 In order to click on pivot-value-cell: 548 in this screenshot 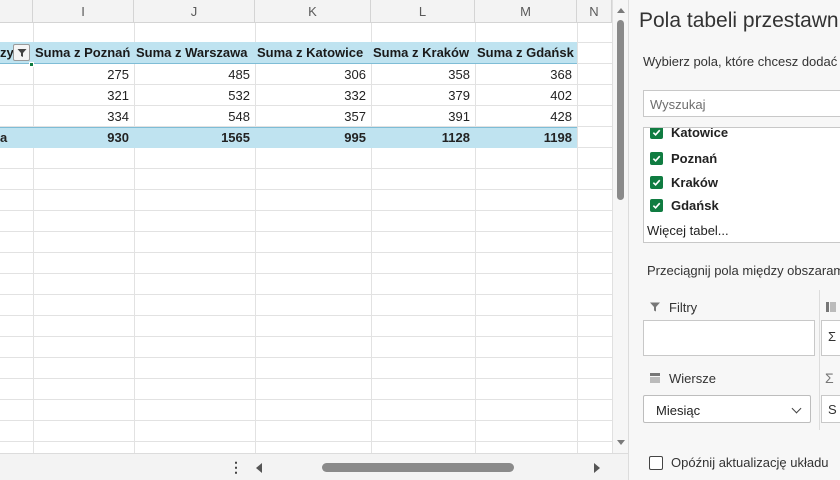, I will do `click(194, 116)`.